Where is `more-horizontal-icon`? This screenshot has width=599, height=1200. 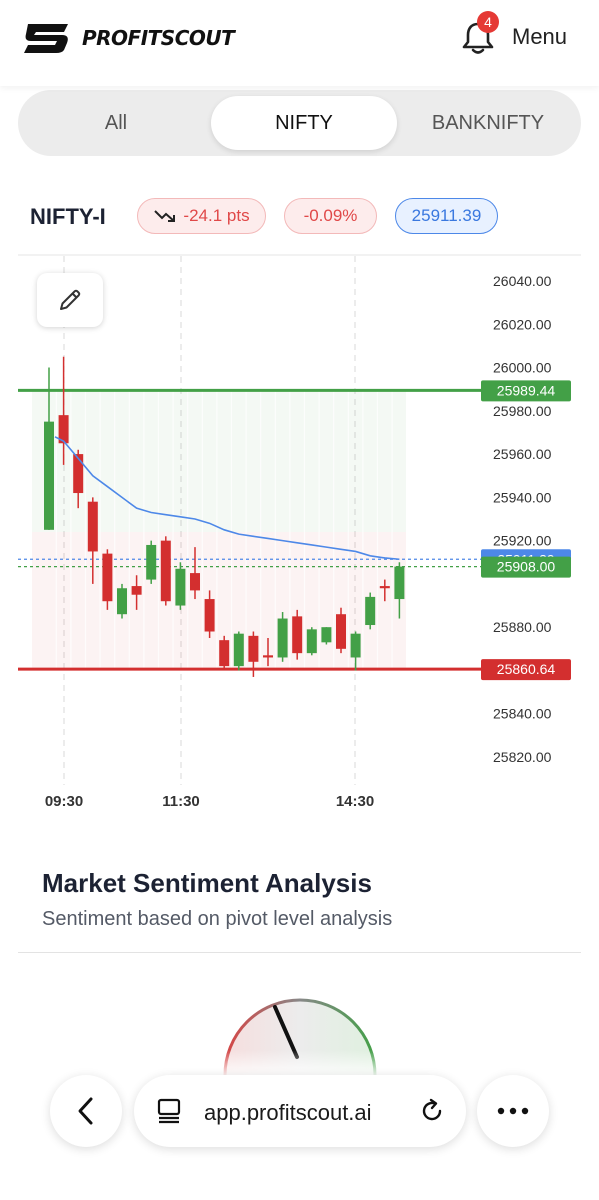 more-horizontal-icon is located at coordinates (513, 1111).